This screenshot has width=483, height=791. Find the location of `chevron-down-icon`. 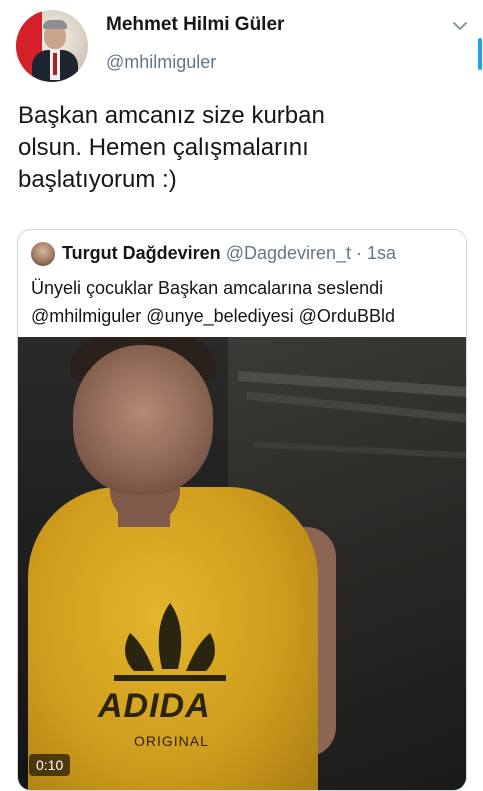

chevron-down-icon is located at coordinates (460, 26).